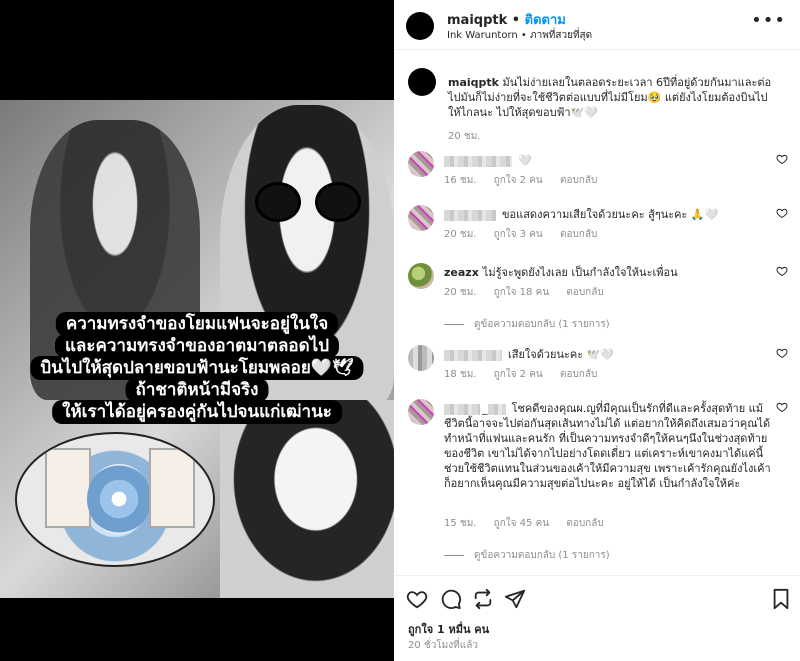  I want to click on media-caption-line-4: ถ้าชาติหน้ามีจริง, so click(197, 390).